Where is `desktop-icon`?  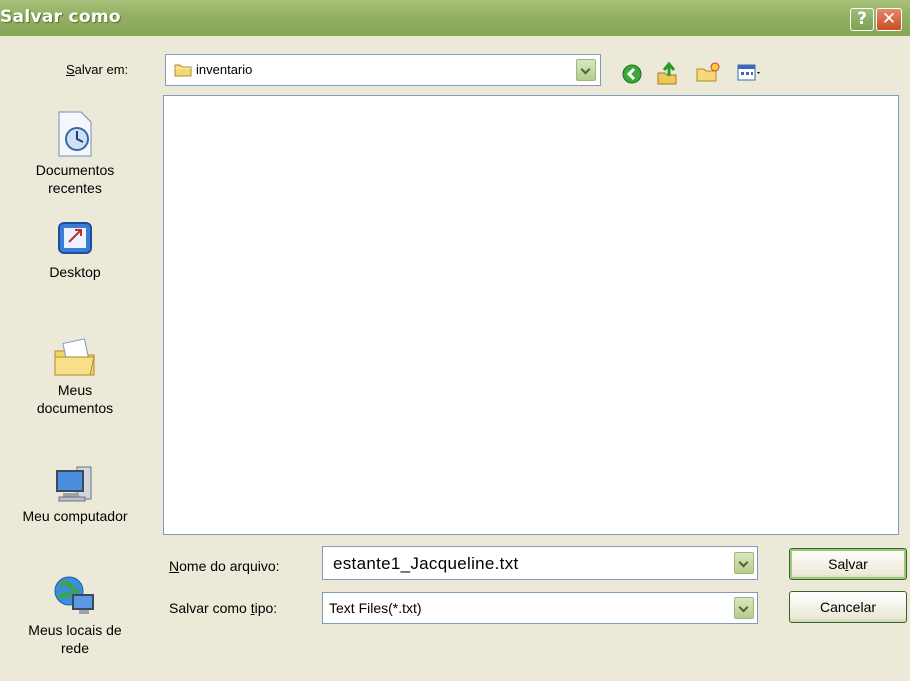
desktop-icon is located at coordinates (75, 238).